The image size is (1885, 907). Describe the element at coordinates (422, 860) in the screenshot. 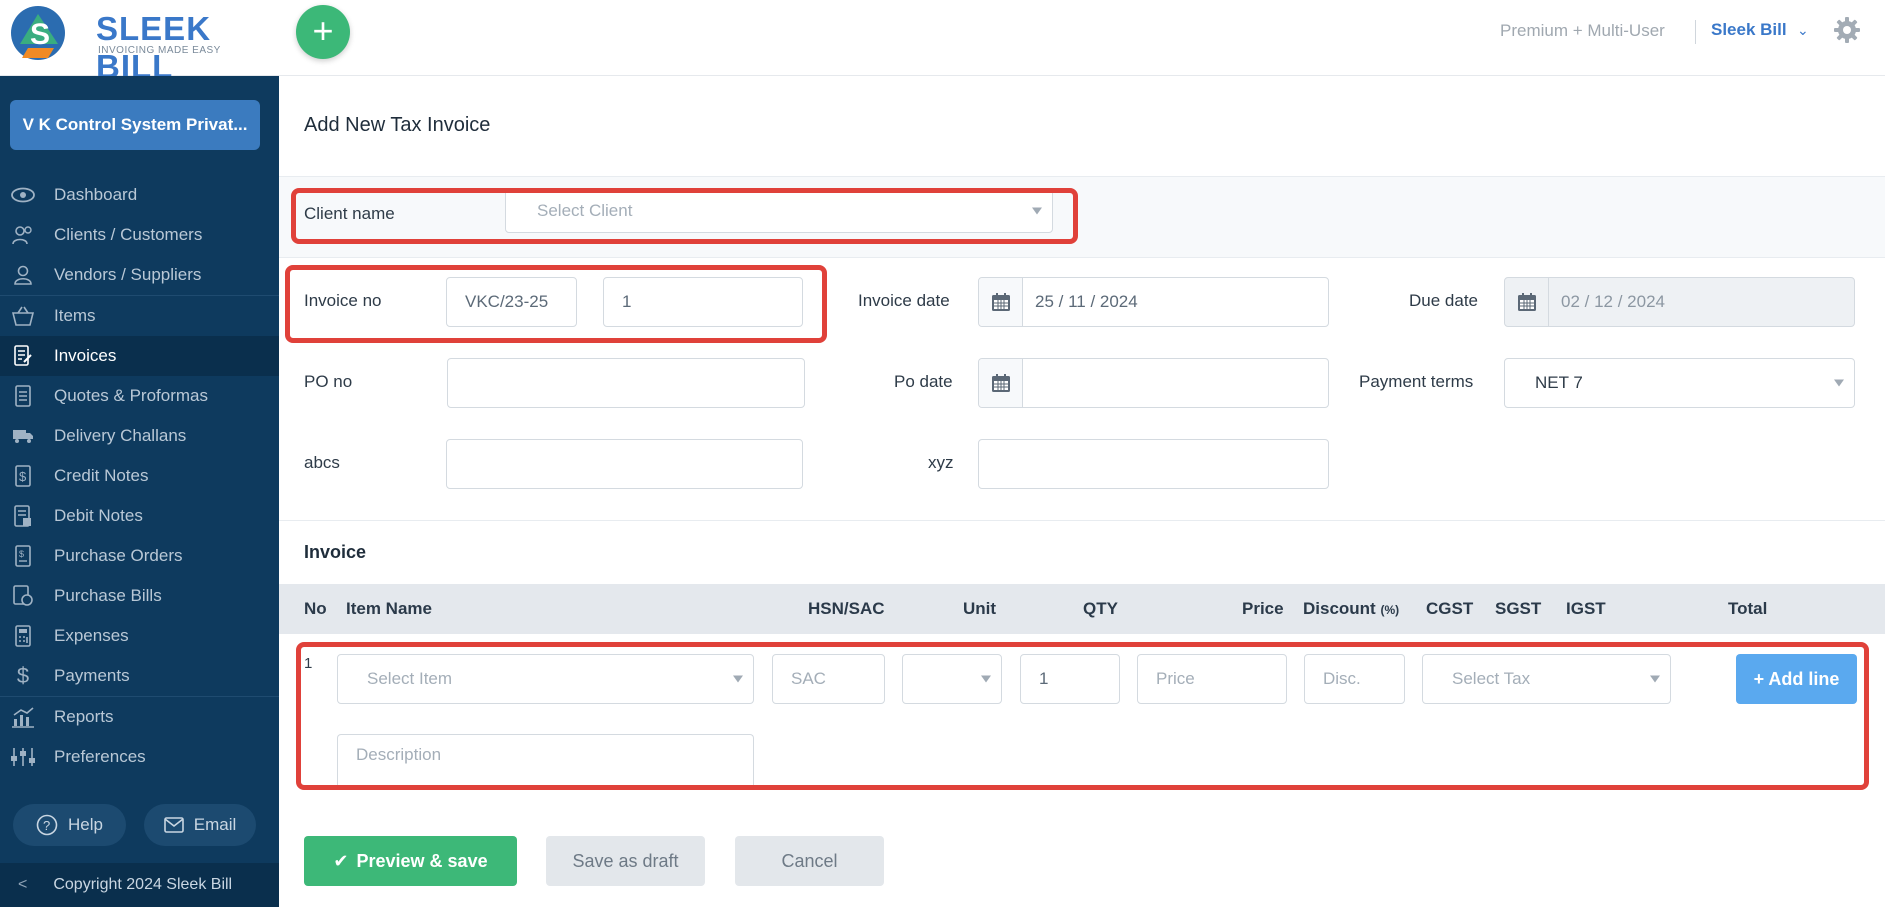

I see `preview-save-label: Preview & save` at that location.